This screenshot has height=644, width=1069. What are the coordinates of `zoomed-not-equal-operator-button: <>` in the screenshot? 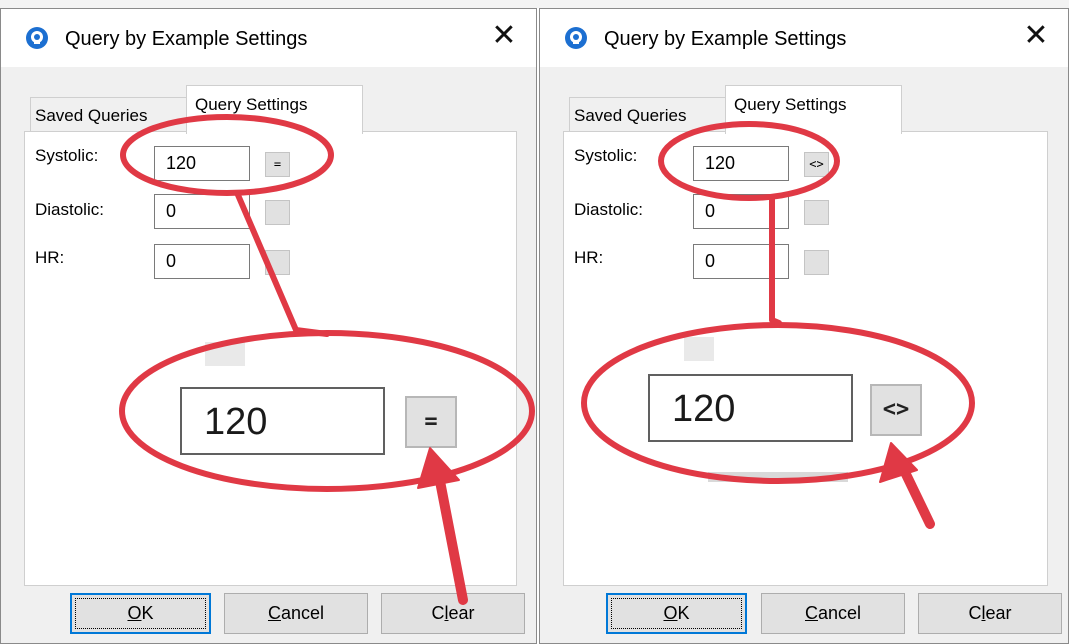 It's located at (896, 410).